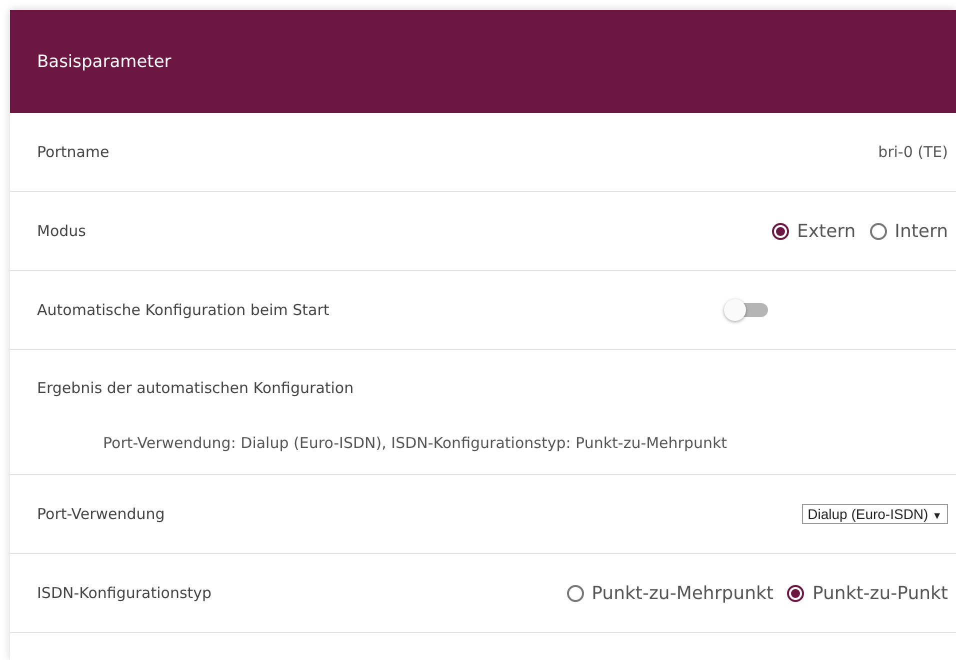  What do you see at coordinates (124, 593) in the screenshot?
I see `field-label: ISDN-Konfigurationstyp` at bounding box center [124, 593].